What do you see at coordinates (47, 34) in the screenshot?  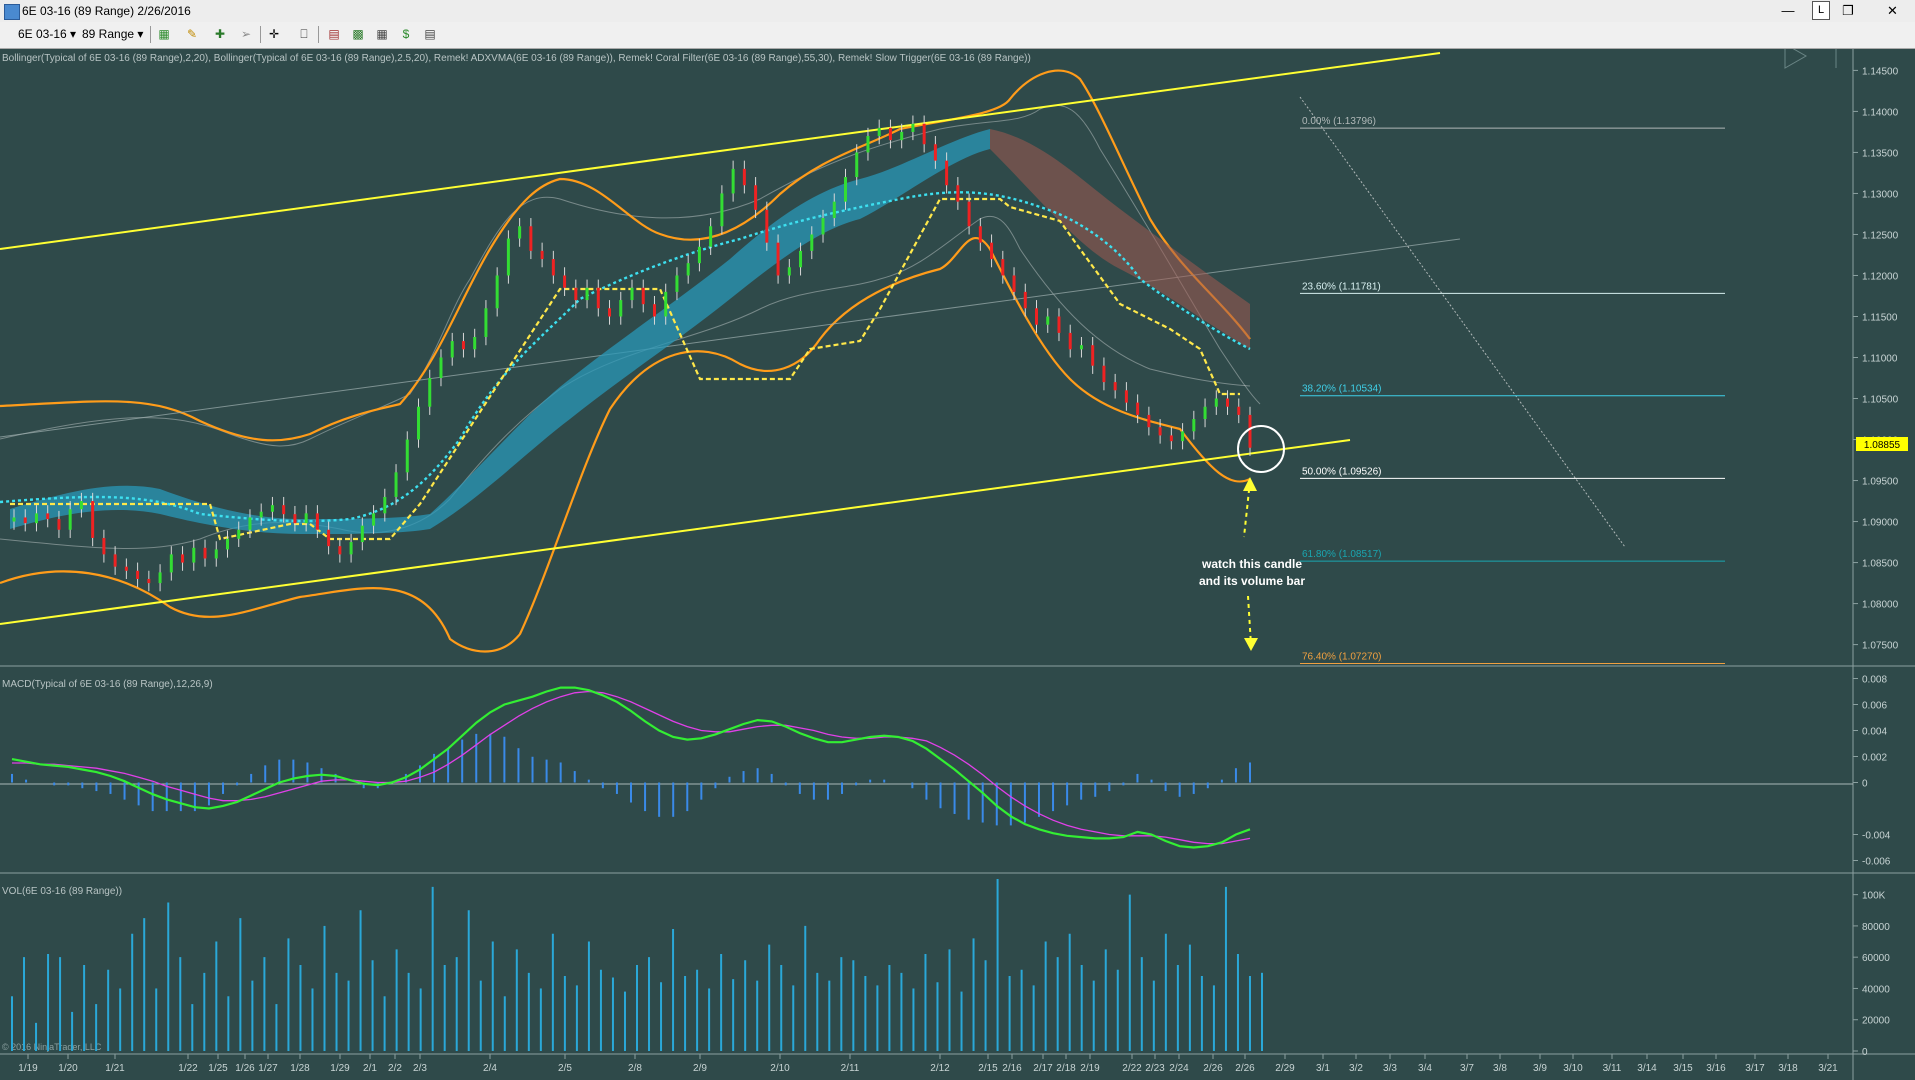 I see `instrument-selector: 6E 03-16 ▾` at bounding box center [47, 34].